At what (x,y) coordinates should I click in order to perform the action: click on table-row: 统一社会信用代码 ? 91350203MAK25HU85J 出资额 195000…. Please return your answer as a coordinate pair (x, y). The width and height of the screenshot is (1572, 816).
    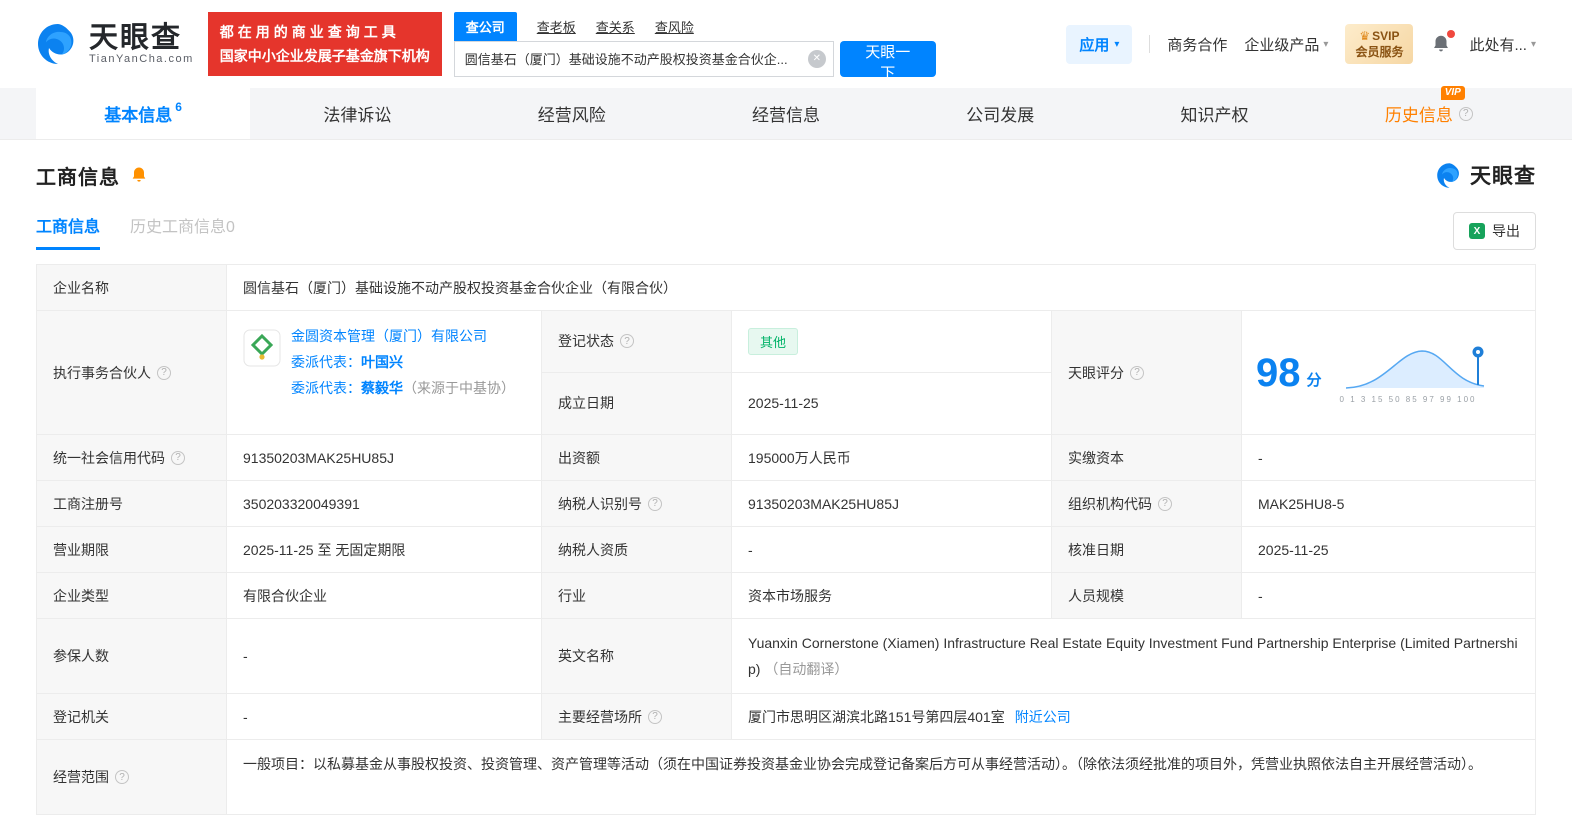
    Looking at the image, I should click on (786, 458).